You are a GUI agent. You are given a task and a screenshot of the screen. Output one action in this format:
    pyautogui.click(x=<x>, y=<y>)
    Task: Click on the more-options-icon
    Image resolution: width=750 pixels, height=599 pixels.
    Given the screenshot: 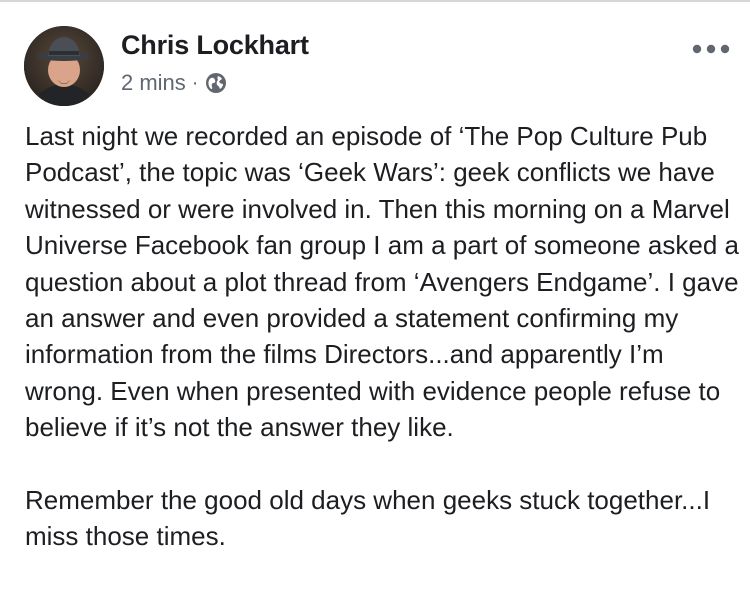 What is the action you would take?
    pyautogui.click(x=711, y=49)
    